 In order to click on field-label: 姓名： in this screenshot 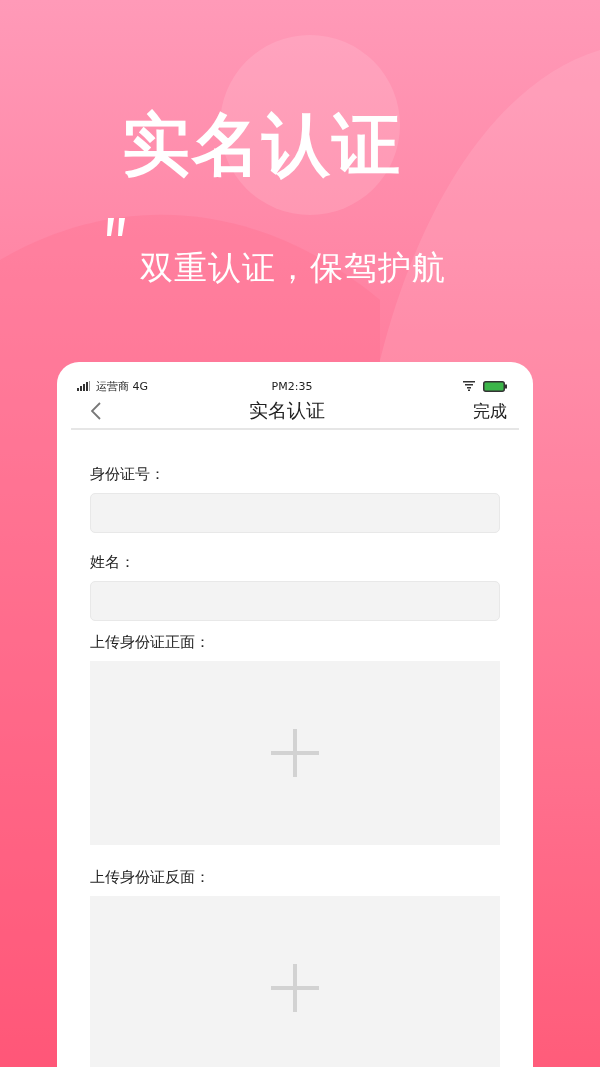, I will do `click(113, 562)`.